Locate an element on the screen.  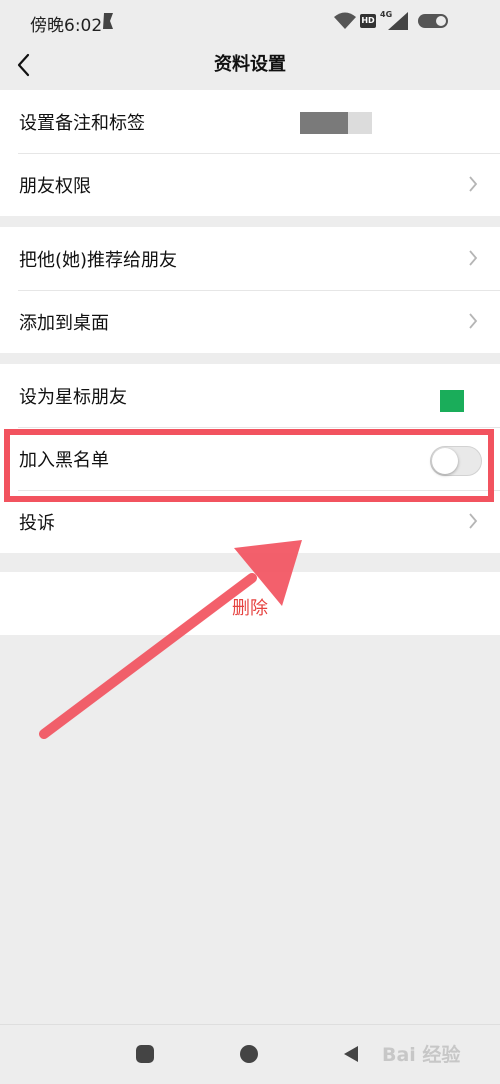
blacklist-toggle is located at coordinates (456, 461).